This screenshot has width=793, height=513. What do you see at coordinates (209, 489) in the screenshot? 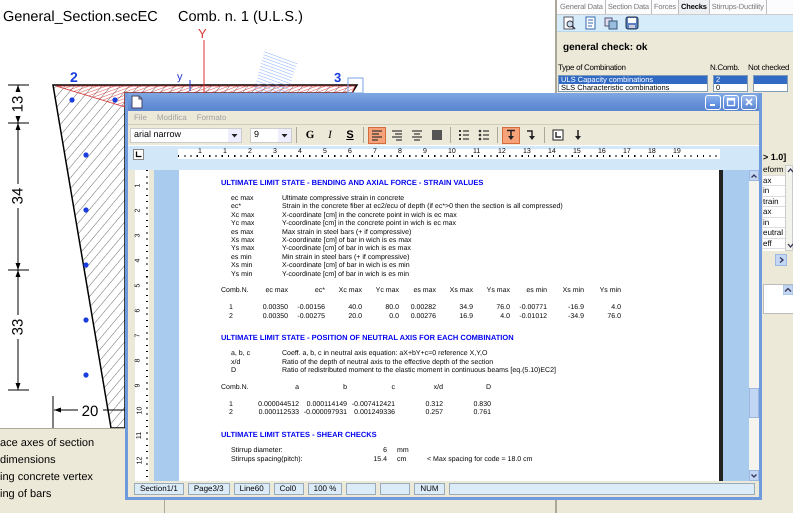
I see `status-pane: Page3/3` at bounding box center [209, 489].